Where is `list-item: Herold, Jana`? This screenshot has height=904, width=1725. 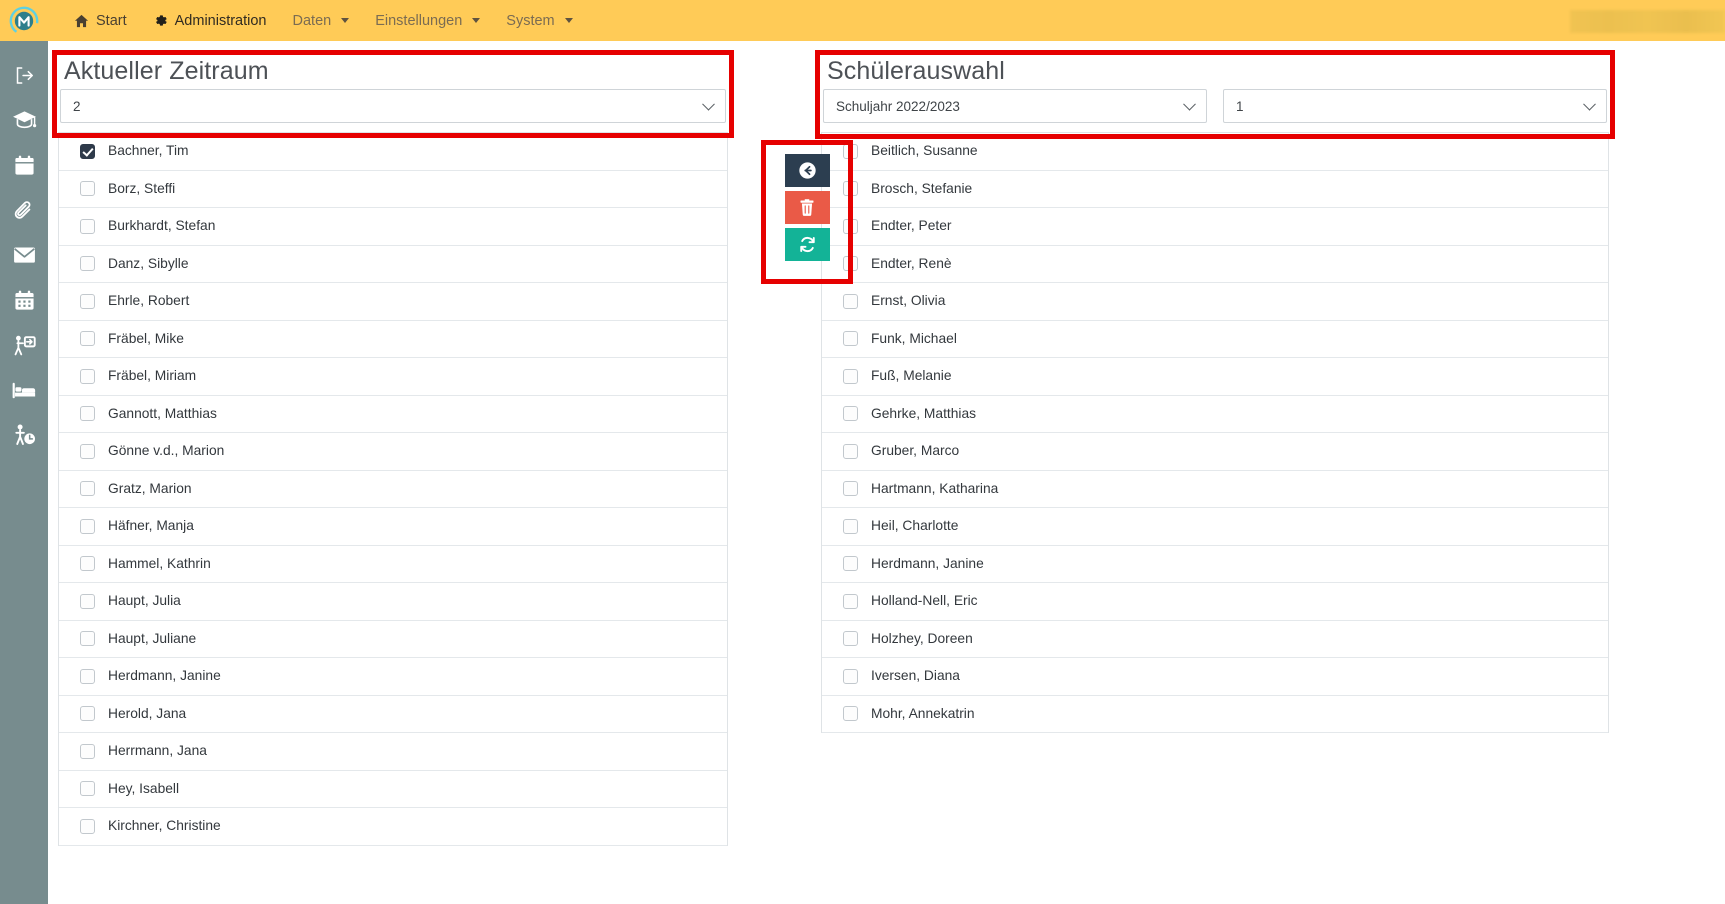 list-item: Herold, Jana is located at coordinates (393, 714).